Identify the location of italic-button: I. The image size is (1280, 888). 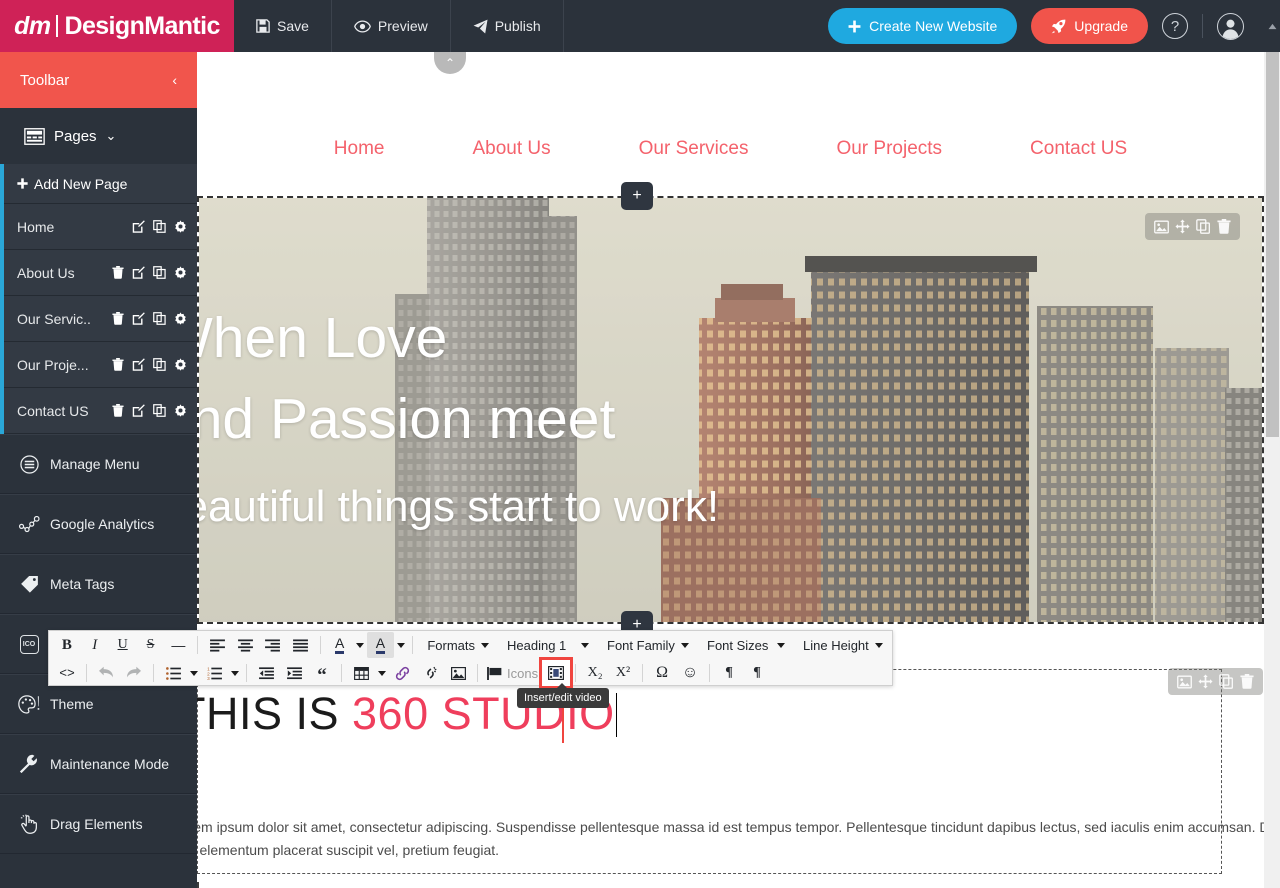
(95, 645).